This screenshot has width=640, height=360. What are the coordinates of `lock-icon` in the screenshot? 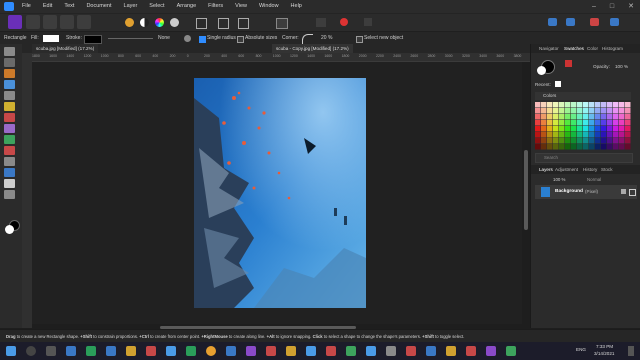 It's located at (623, 191).